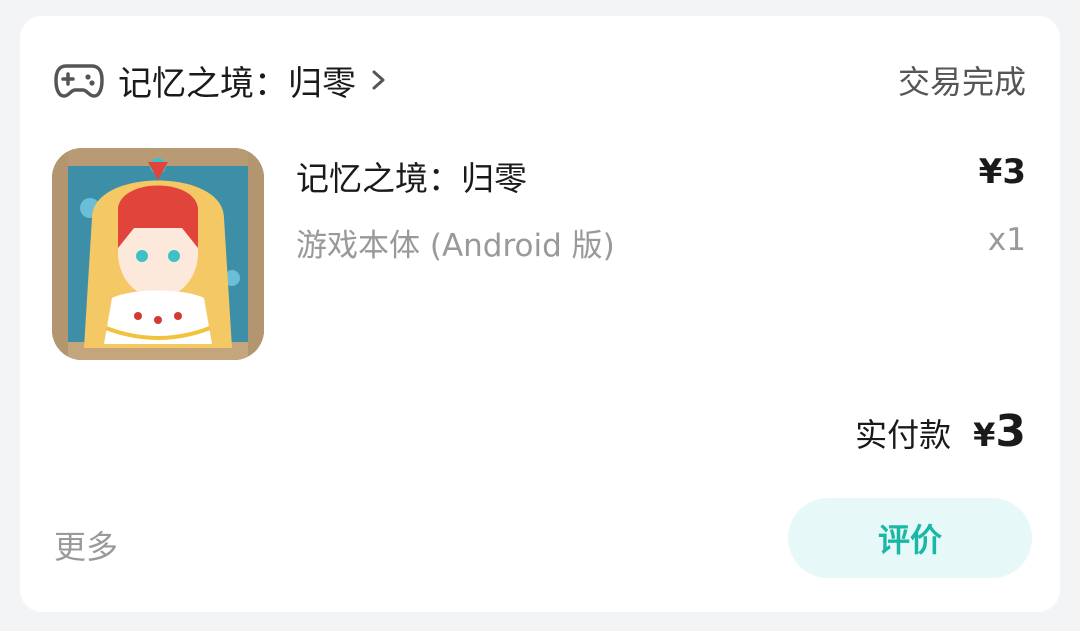 The image size is (1080, 631). Describe the element at coordinates (1002, 172) in the screenshot. I see `item-price: ¥3` at that location.